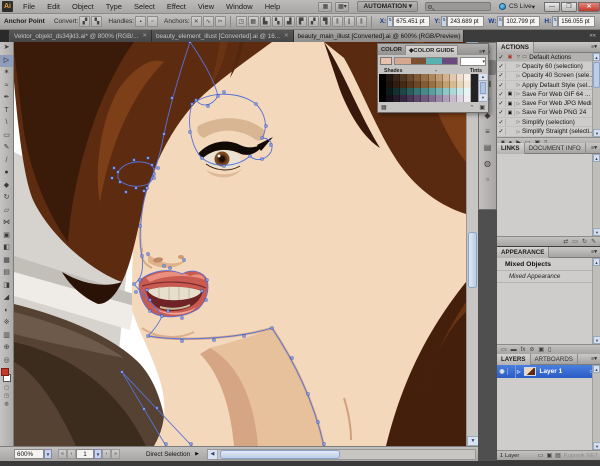 This screenshot has width=600, height=466. I want to click on tab-appearance: APPEARANCE, so click(523, 252).